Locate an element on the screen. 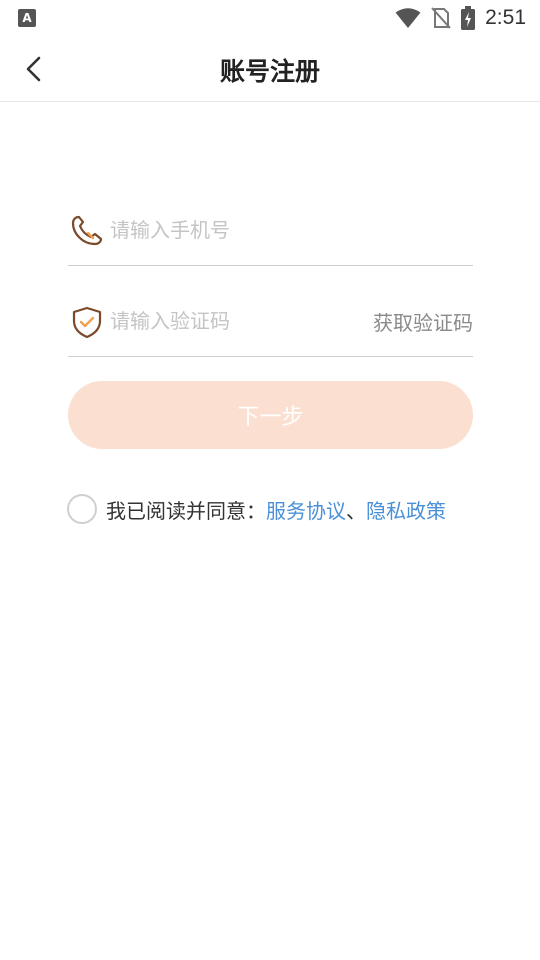 Image resolution: width=540 pixels, height=960 pixels. app-notification-icon: A is located at coordinates (27, 18).